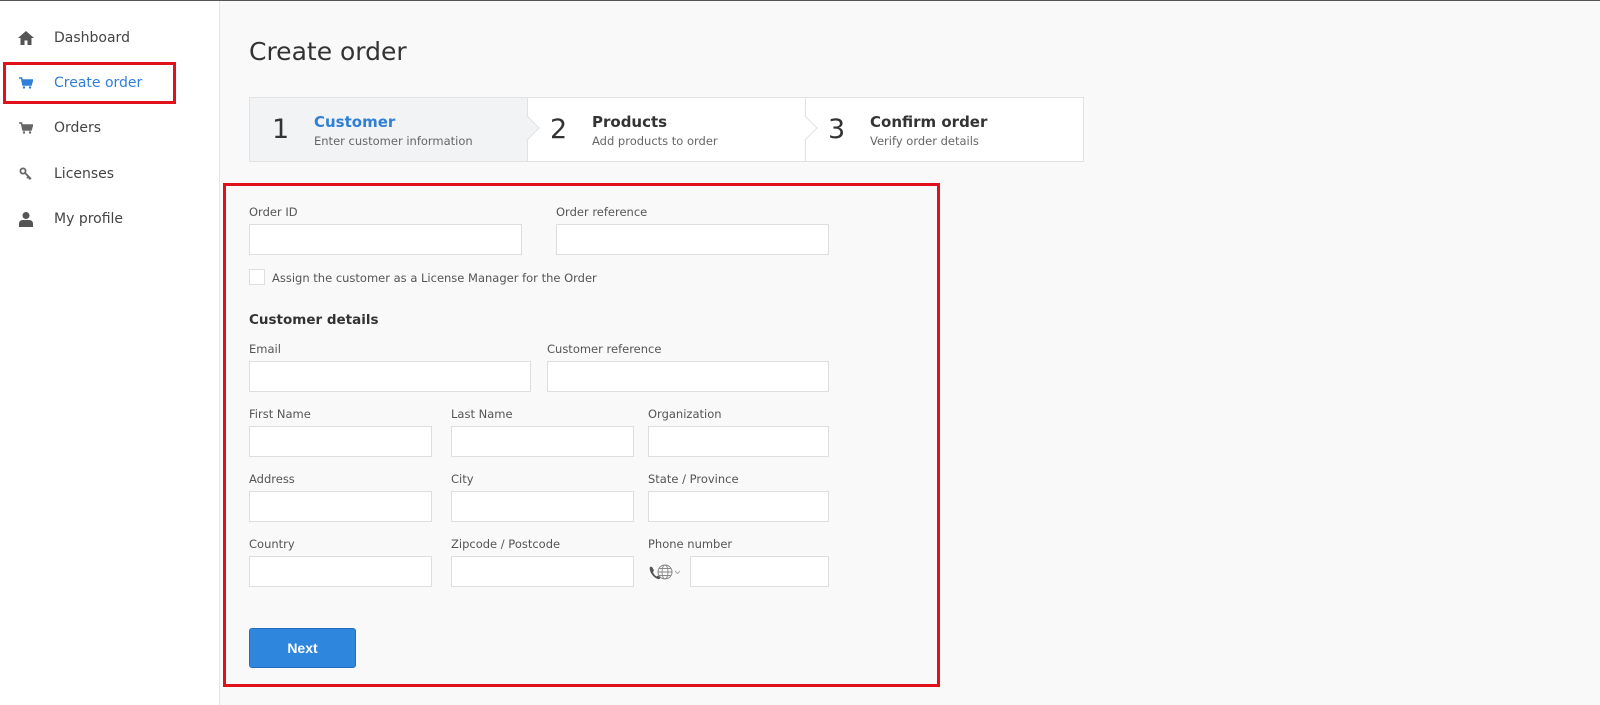 The height and width of the screenshot is (705, 1600). What do you see at coordinates (272, 479) in the screenshot?
I see `address-label: Address` at bounding box center [272, 479].